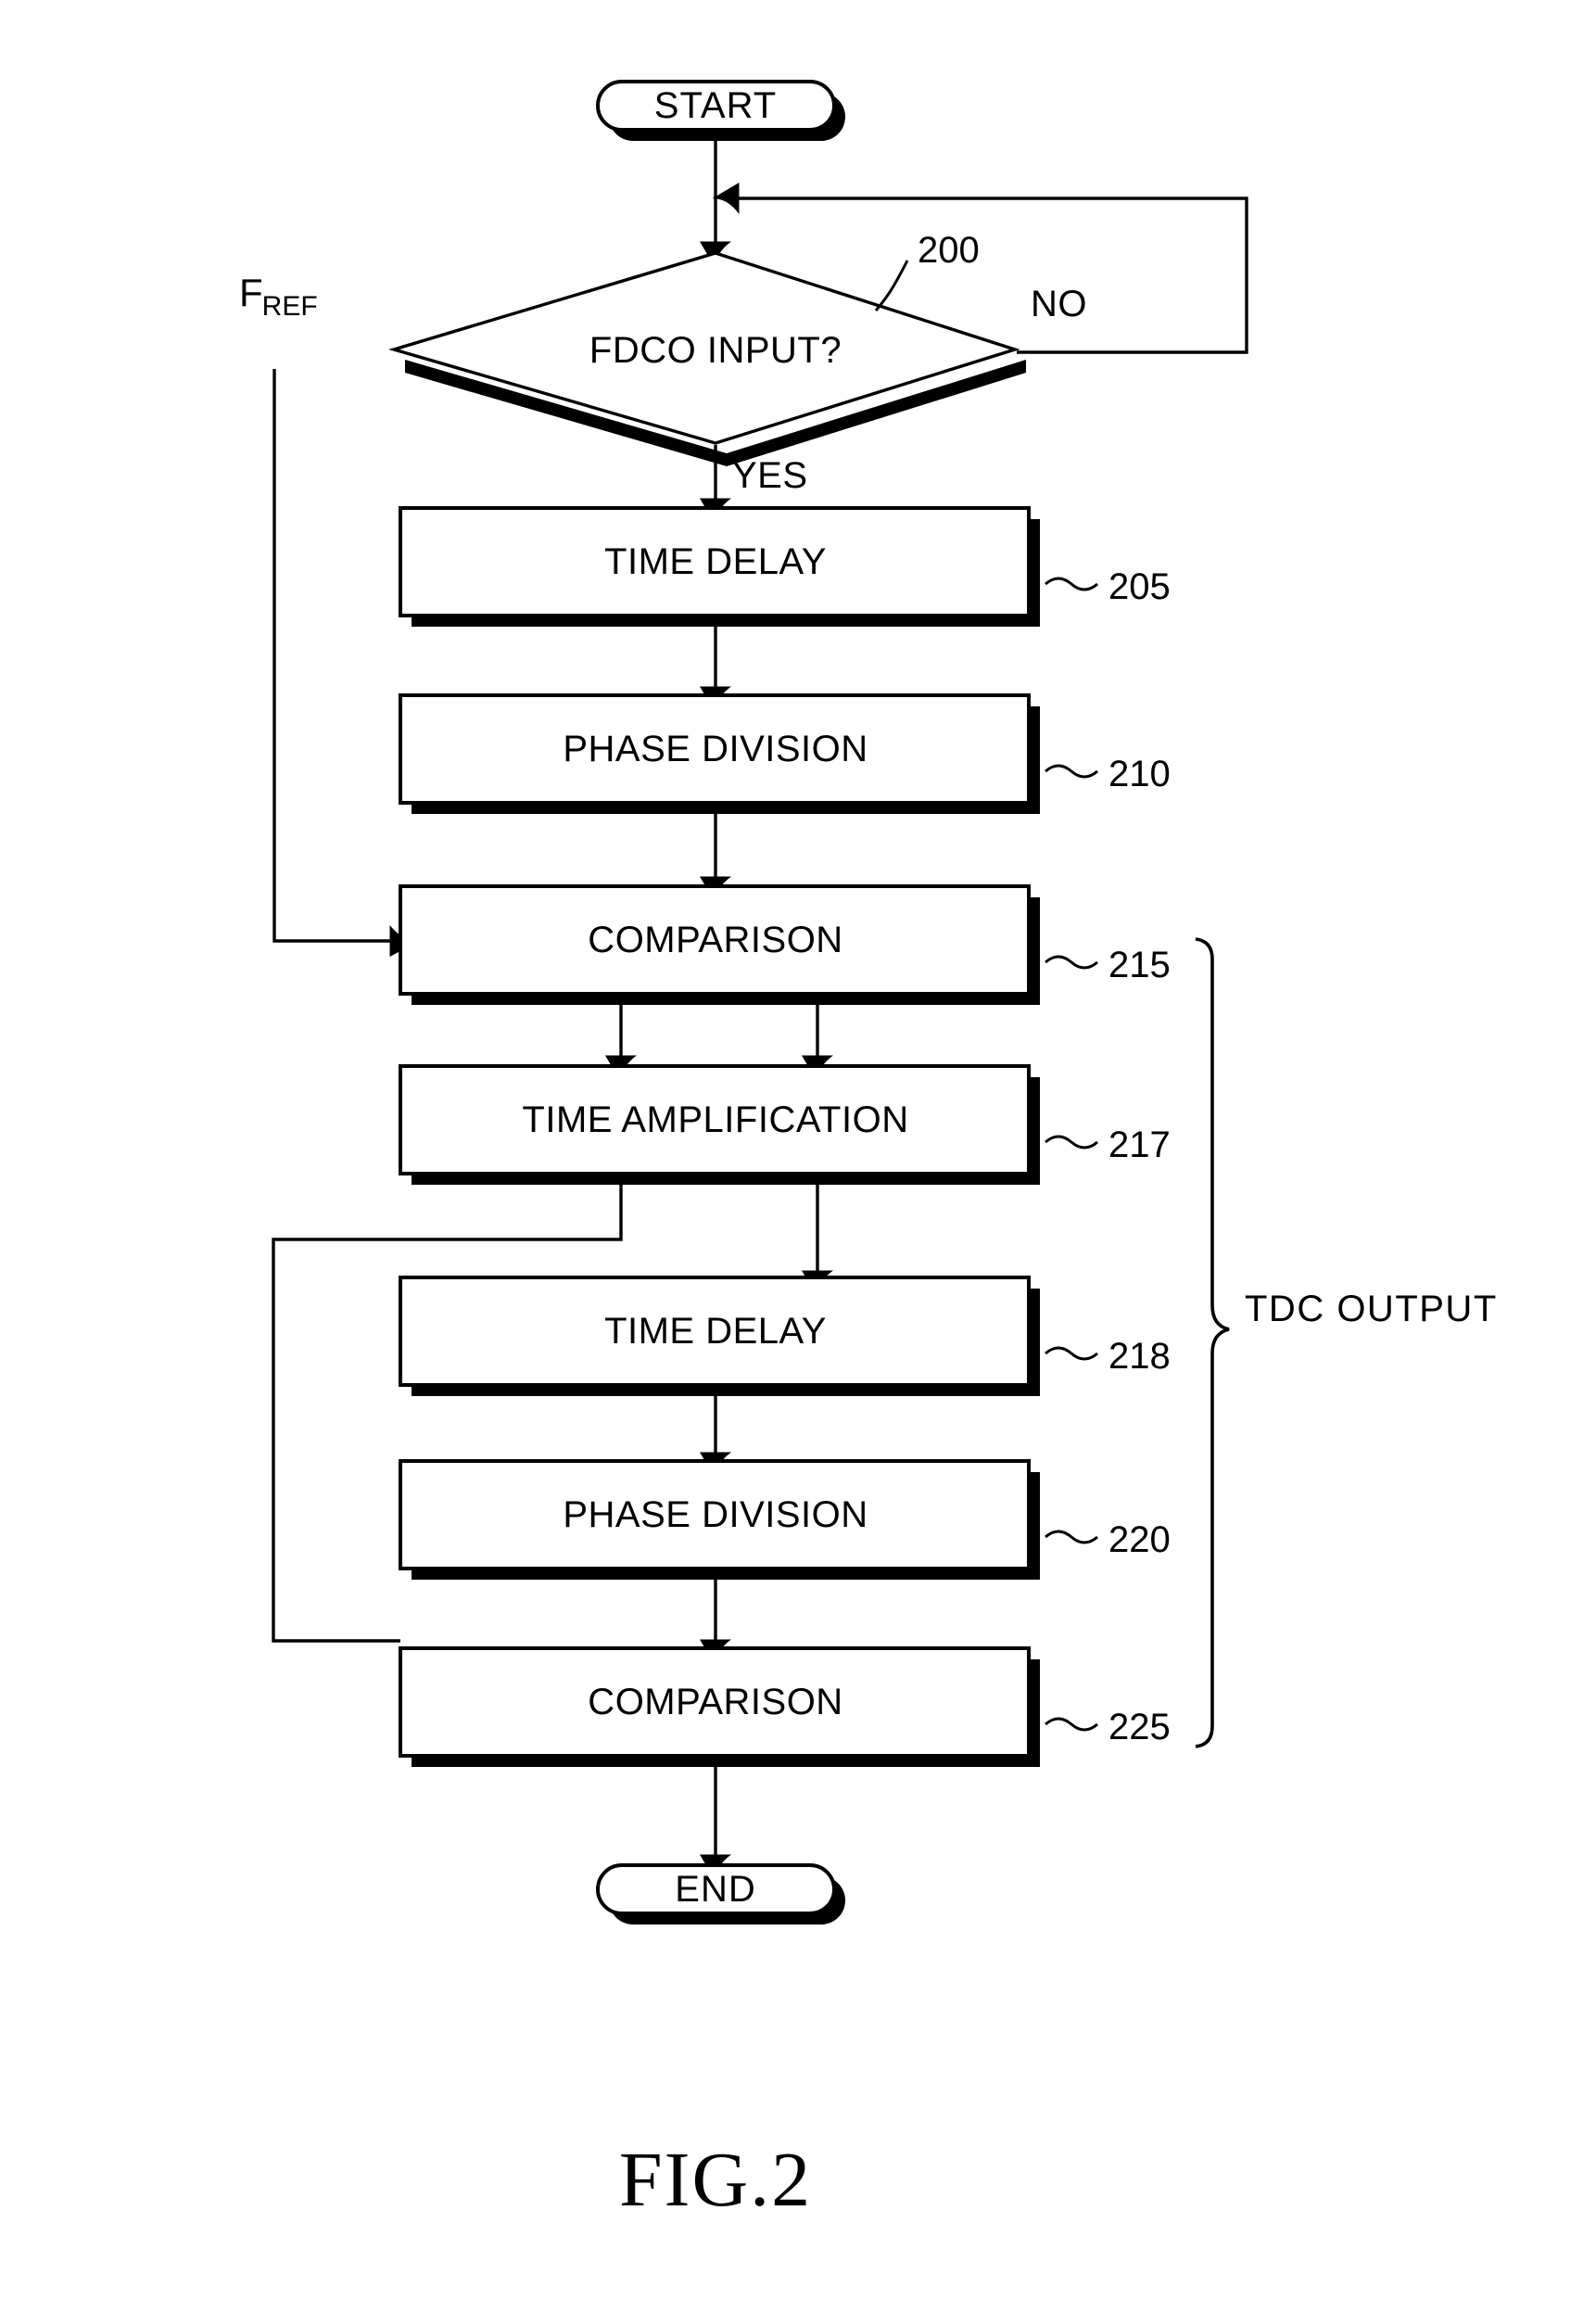 The height and width of the screenshot is (2312, 1596). Describe the element at coordinates (770, 475) in the screenshot. I see `decision-yes-label: YES` at that location.